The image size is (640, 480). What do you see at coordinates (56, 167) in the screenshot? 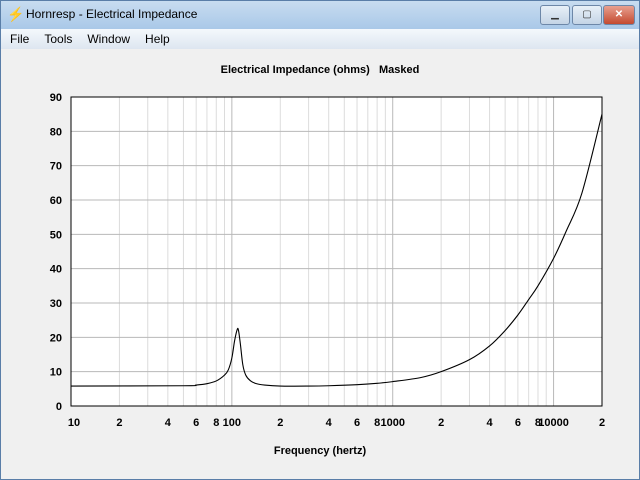
I see `y-tick-label: 70` at bounding box center [56, 167].